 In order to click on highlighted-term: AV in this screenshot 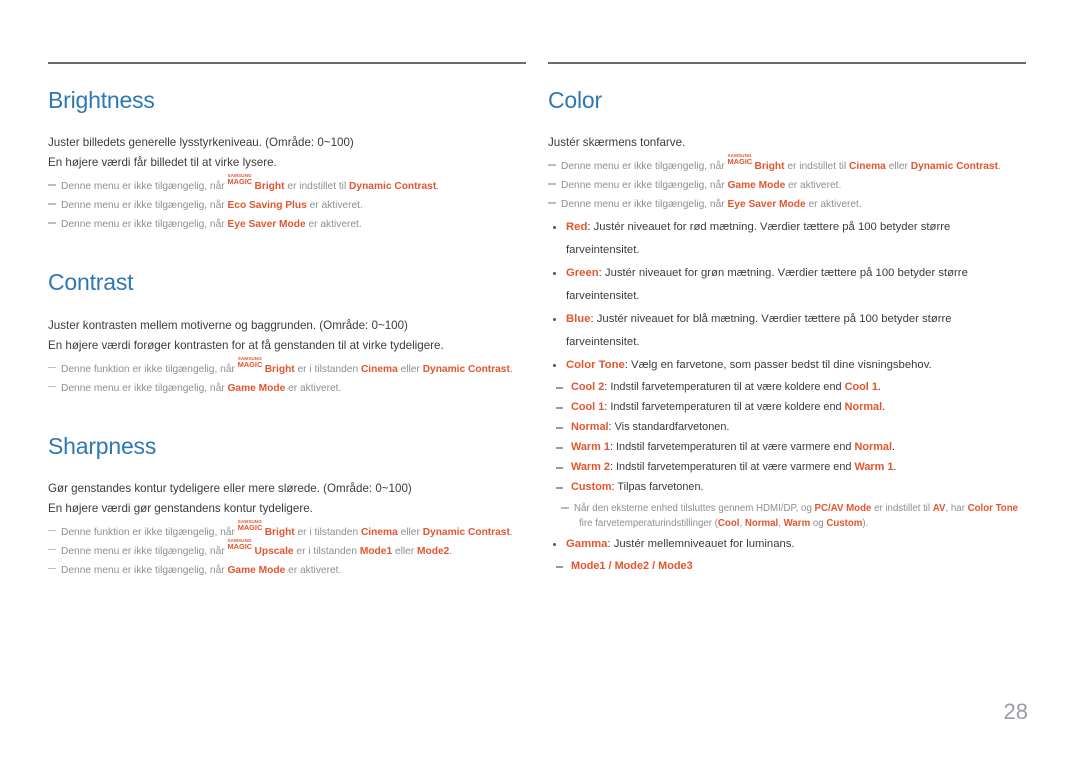, I will do `click(939, 509)`.